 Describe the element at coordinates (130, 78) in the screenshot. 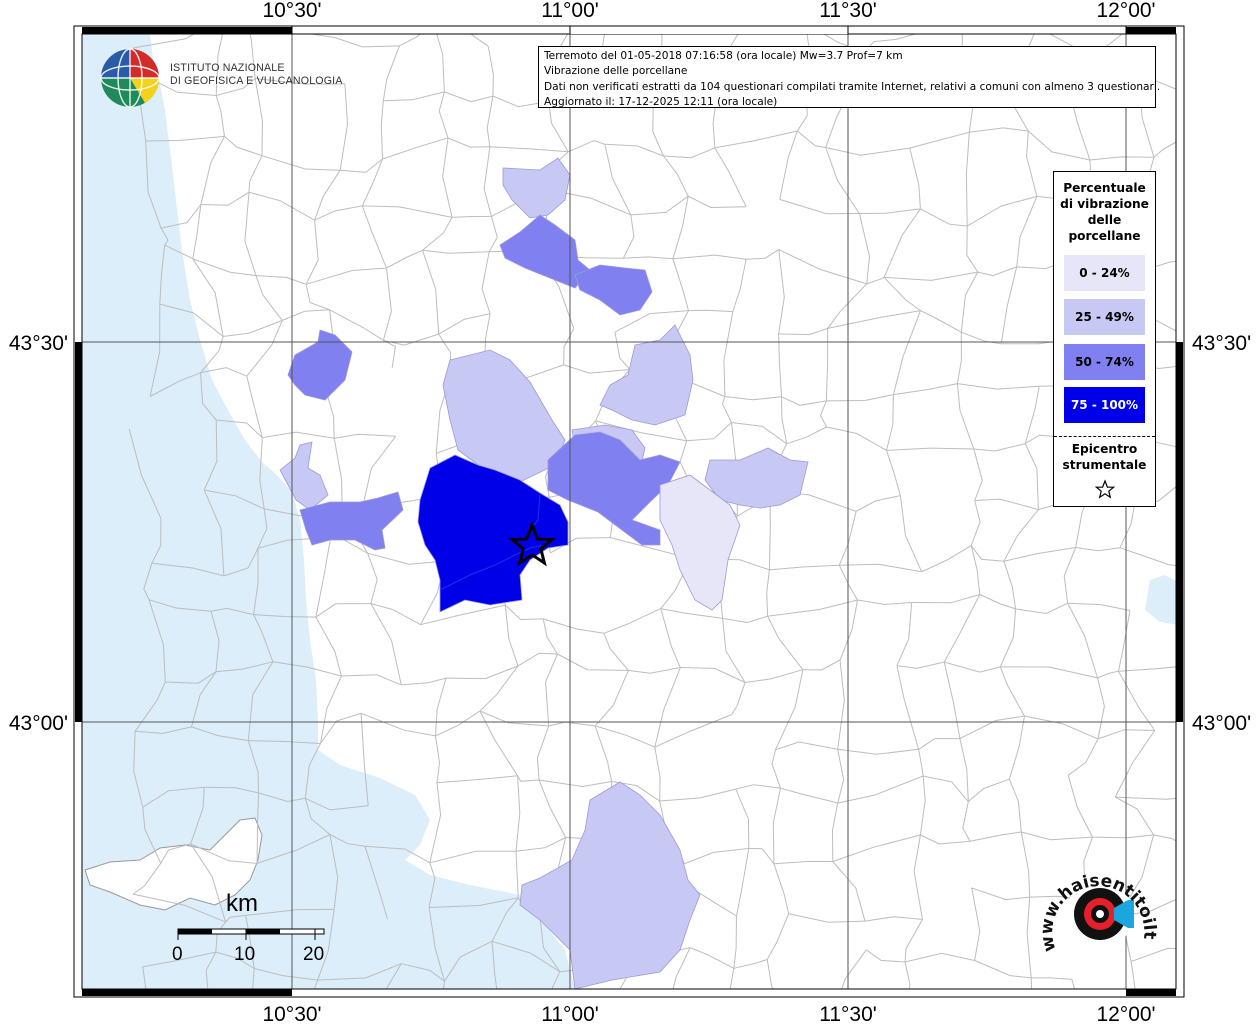

I see `ingv-globe-icon` at that location.